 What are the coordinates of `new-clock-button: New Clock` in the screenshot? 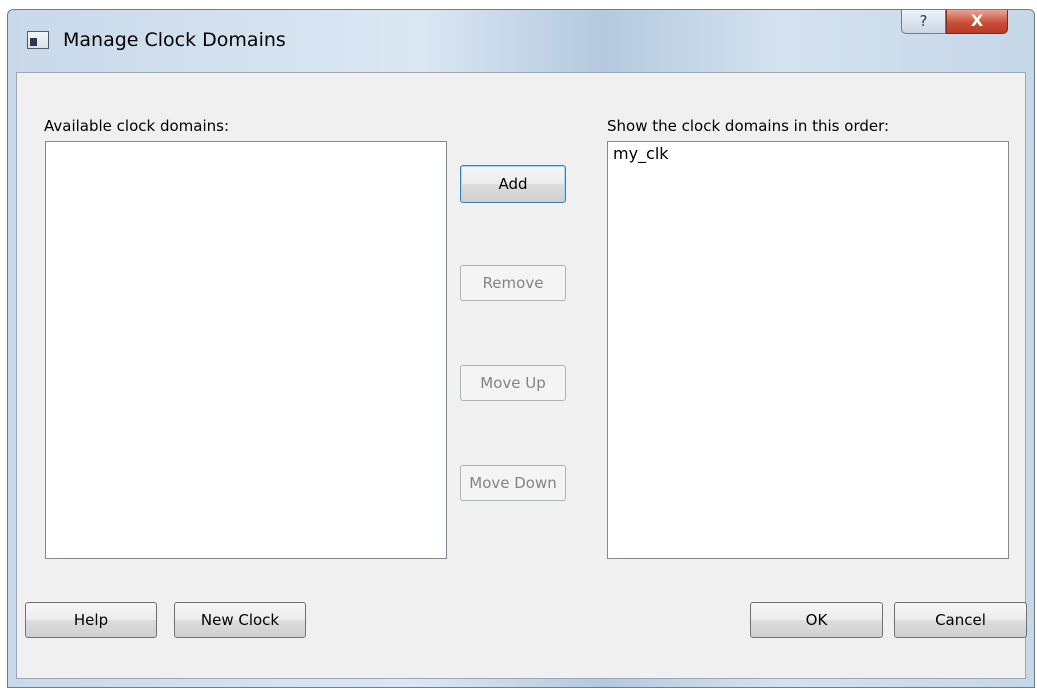 It's located at (240, 620).